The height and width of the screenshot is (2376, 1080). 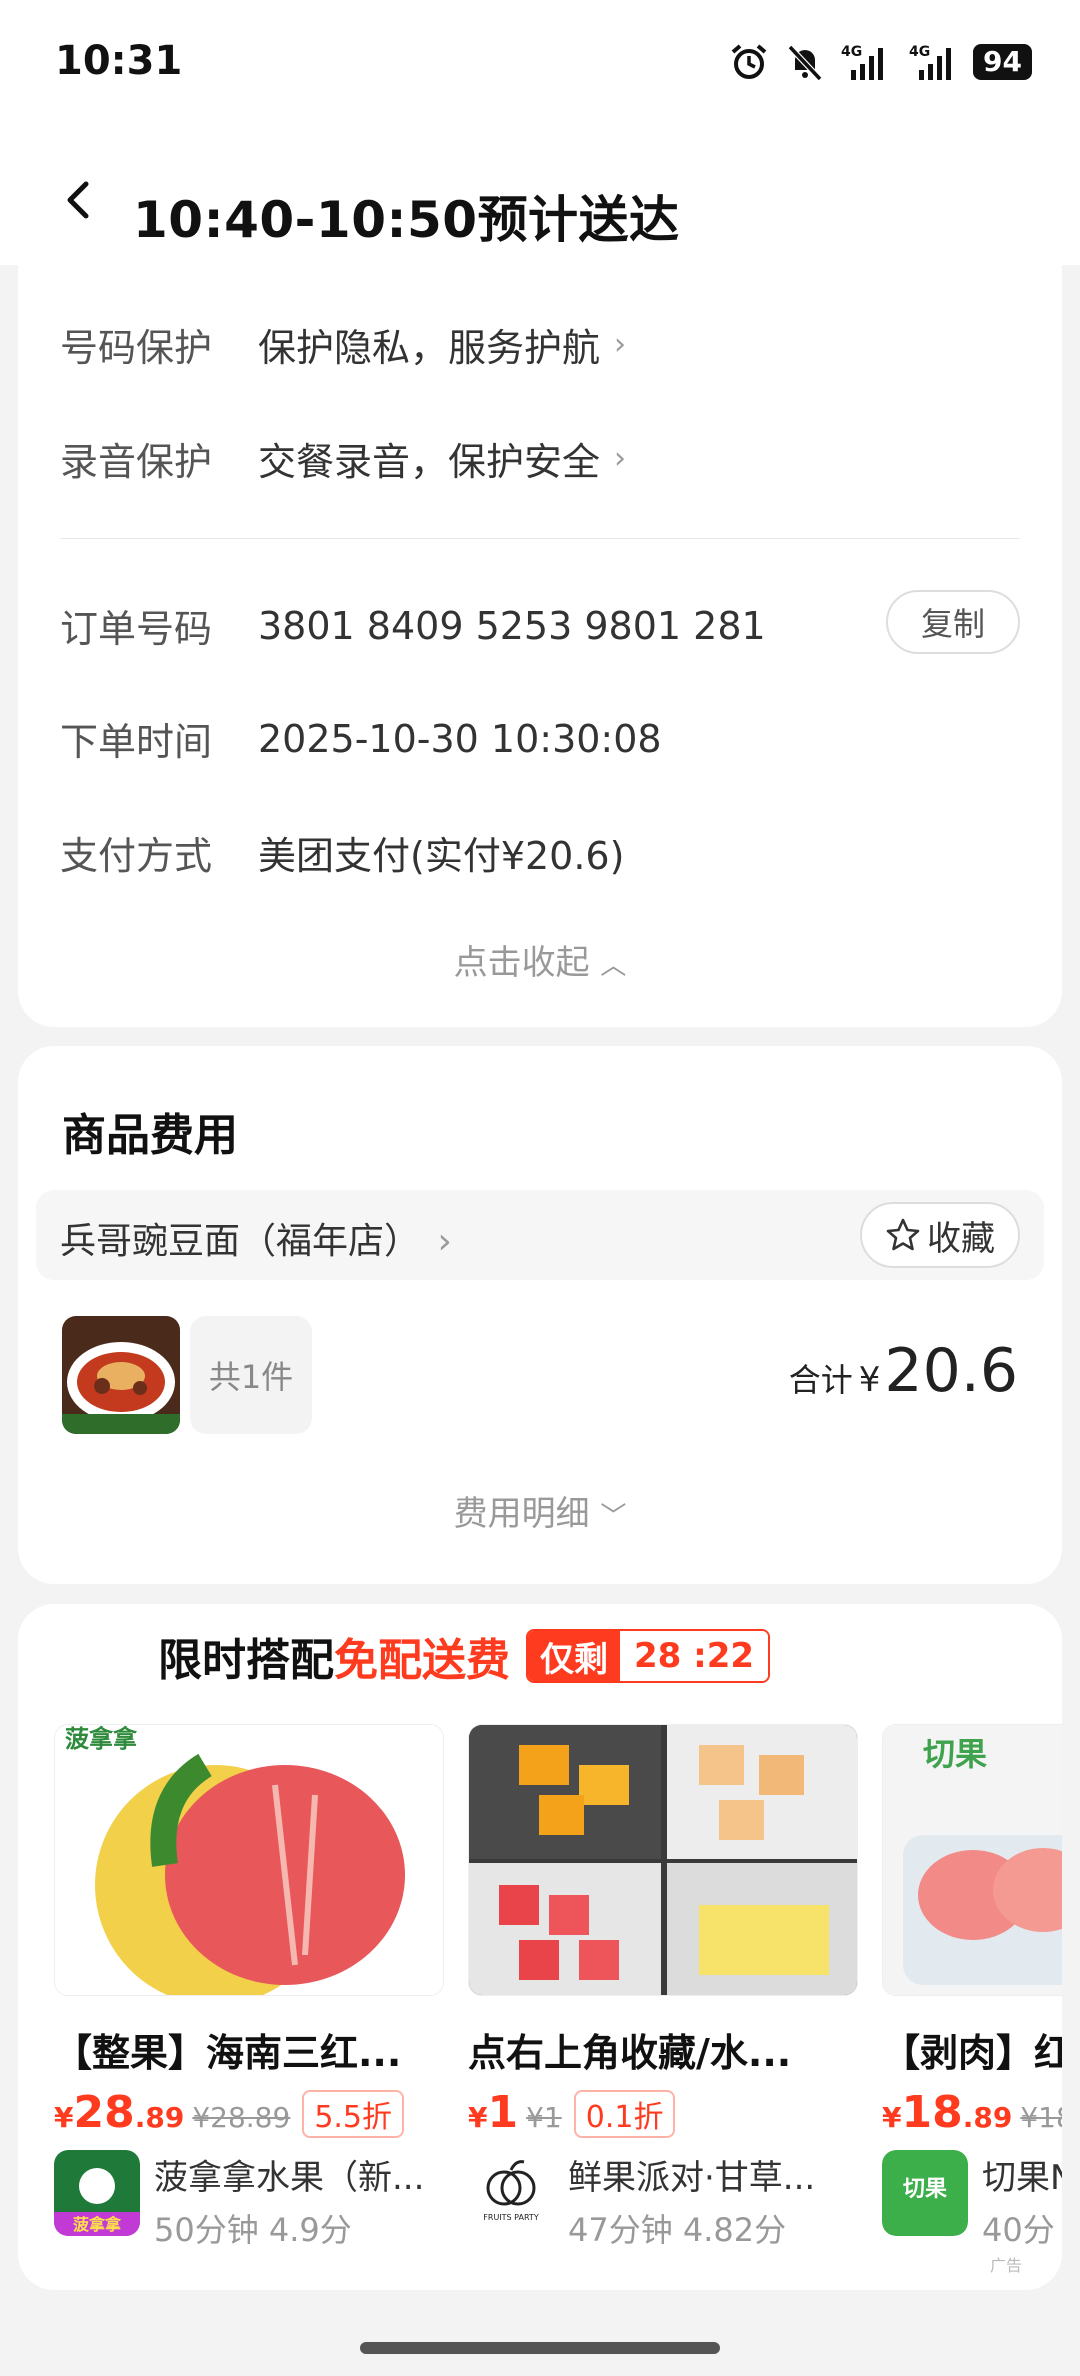 What do you see at coordinates (511, 2217) in the screenshot?
I see `shop-logo-text: FRUITS PARTY` at bounding box center [511, 2217].